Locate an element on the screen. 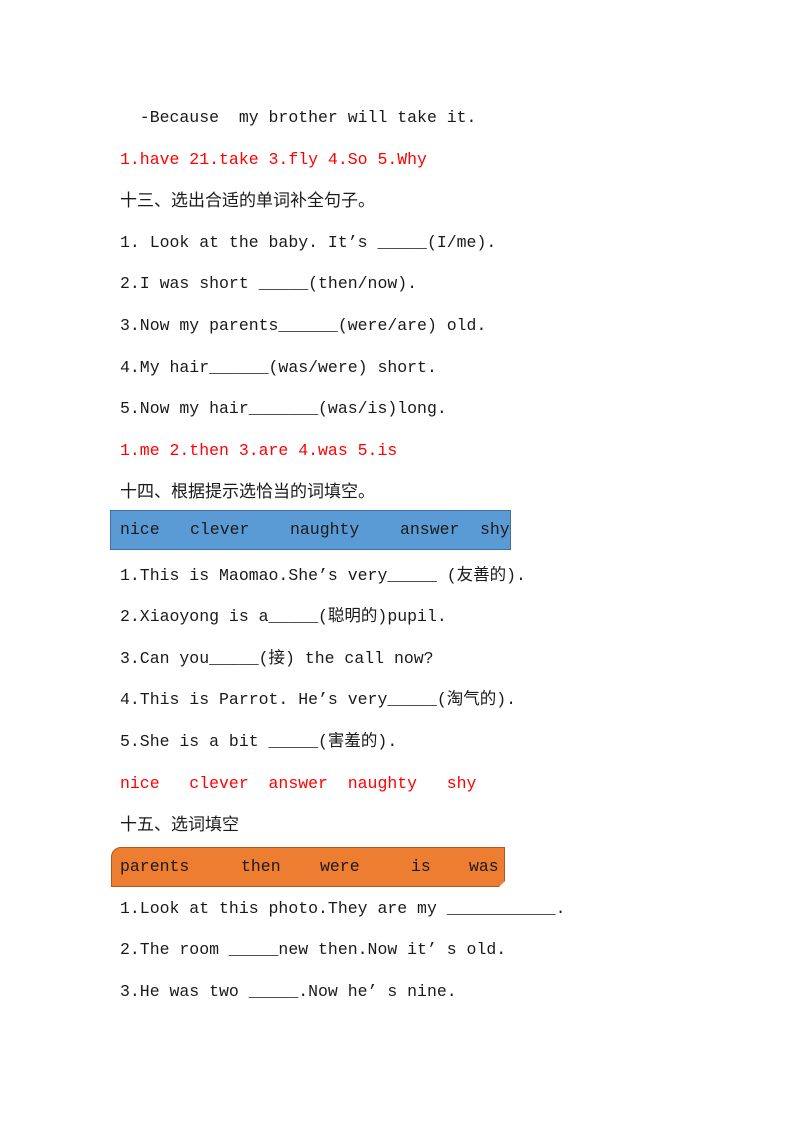 The height and width of the screenshot is (1123, 794). question-14-1: 1.This is Maomao.She’s very_____ (友善的). is located at coordinates (323, 575).